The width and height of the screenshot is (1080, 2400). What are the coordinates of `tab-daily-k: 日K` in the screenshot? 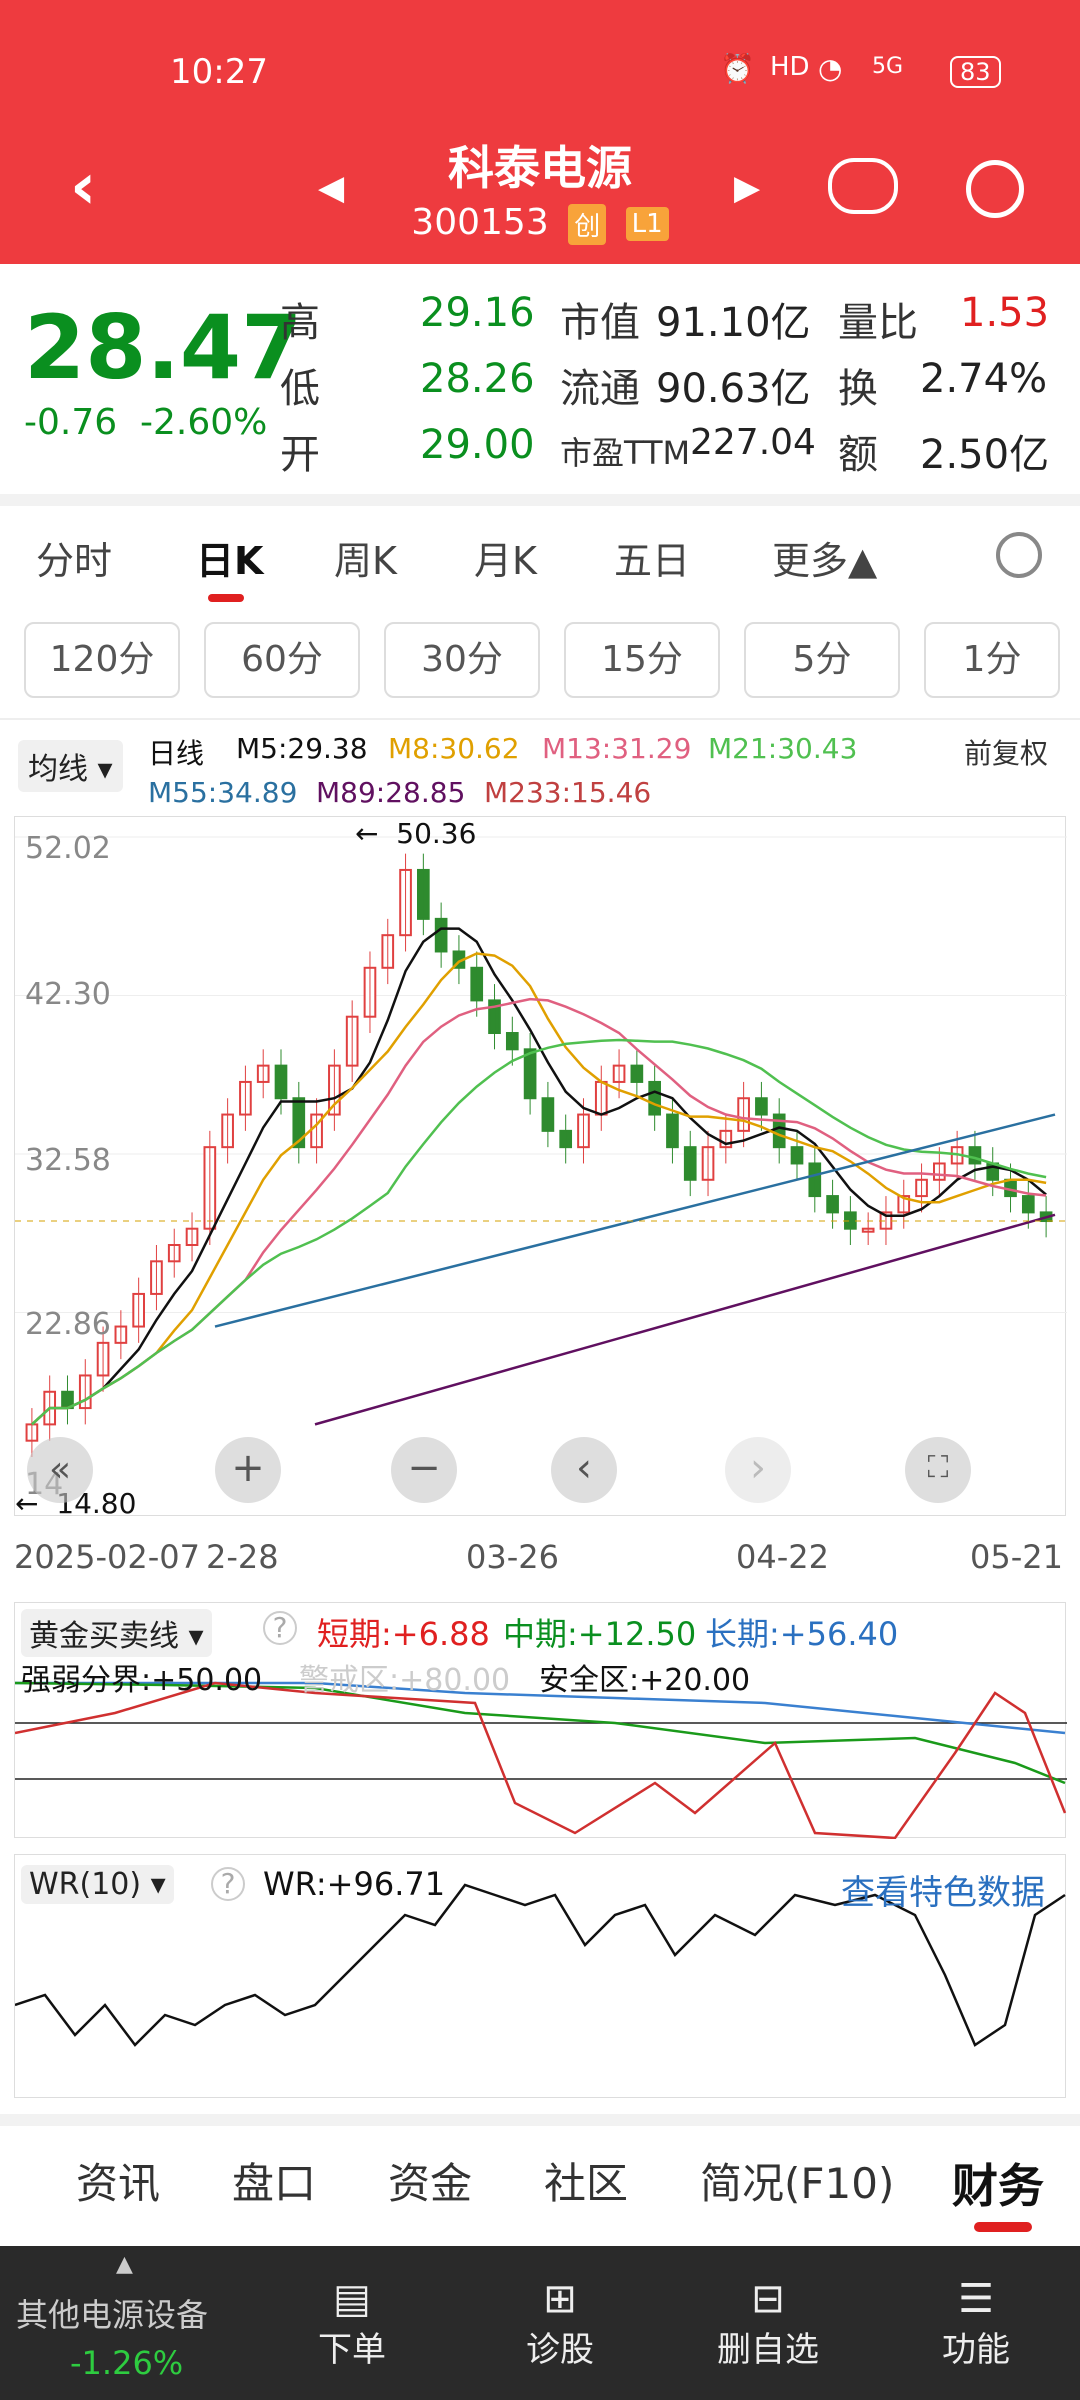 It's located at (229, 557).